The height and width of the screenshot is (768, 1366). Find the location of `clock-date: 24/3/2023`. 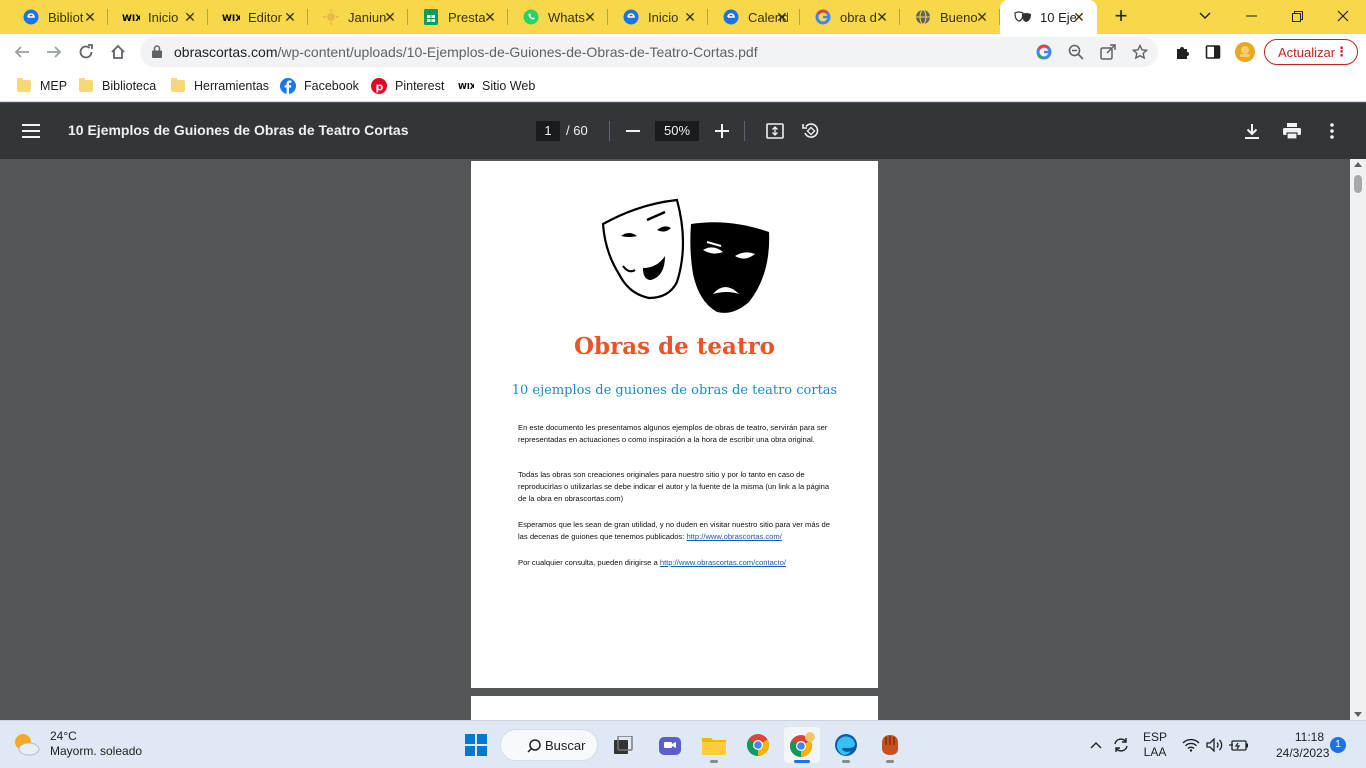

clock-date: 24/3/2023 is located at coordinates (1303, 753).